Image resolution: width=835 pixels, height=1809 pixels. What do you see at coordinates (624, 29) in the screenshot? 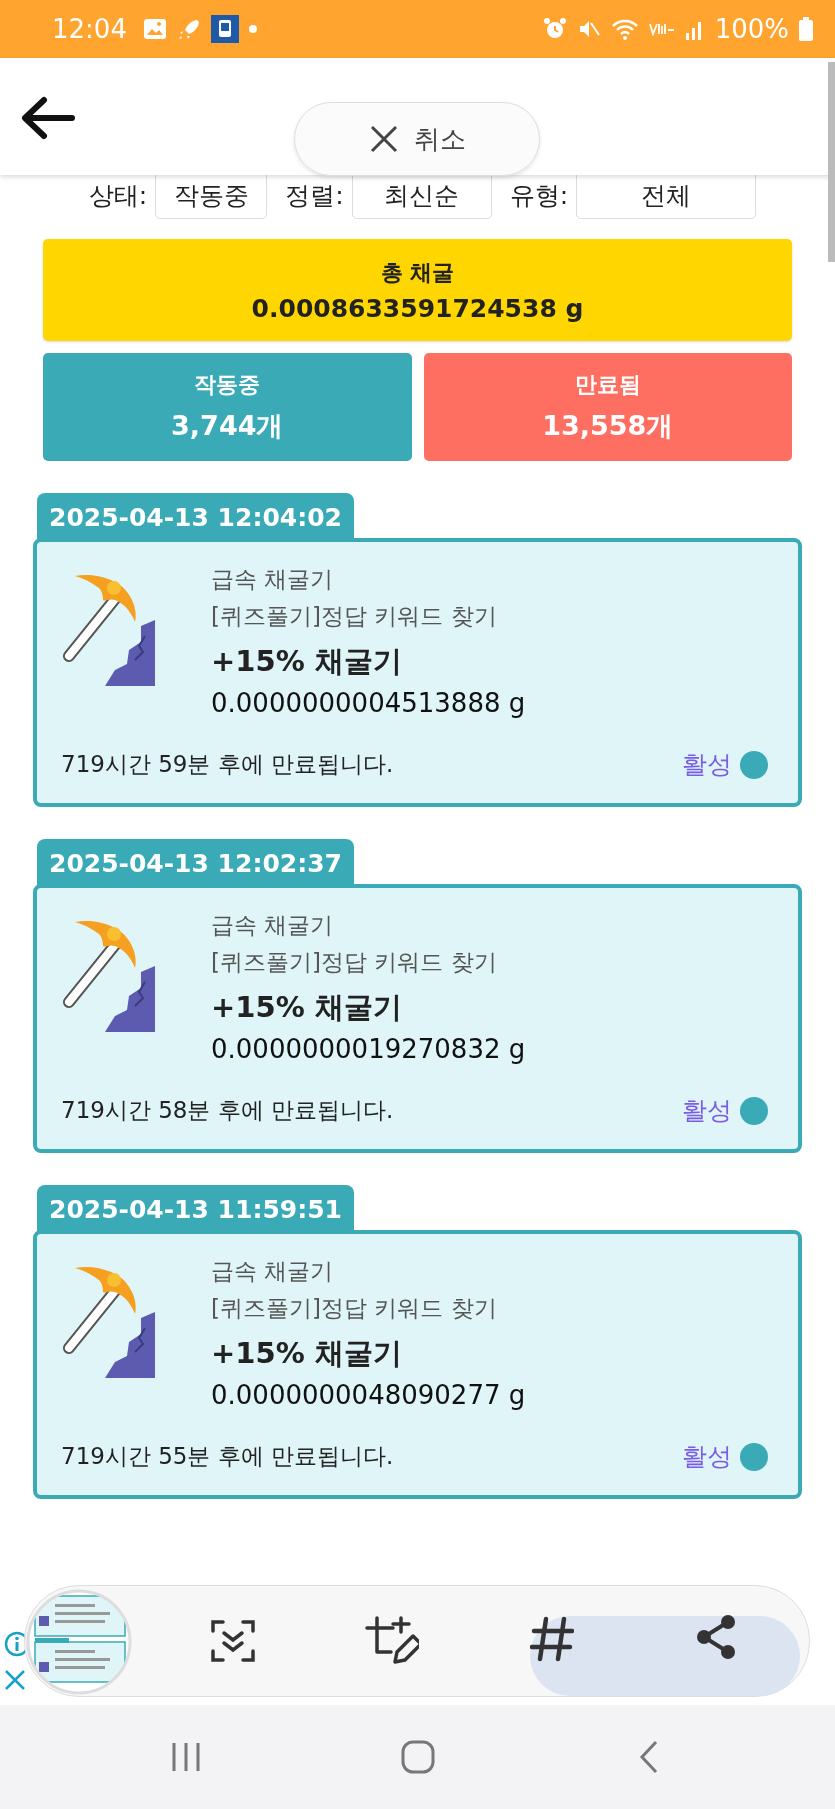
I see `wifi-icon` at bounding box center [624, 29].